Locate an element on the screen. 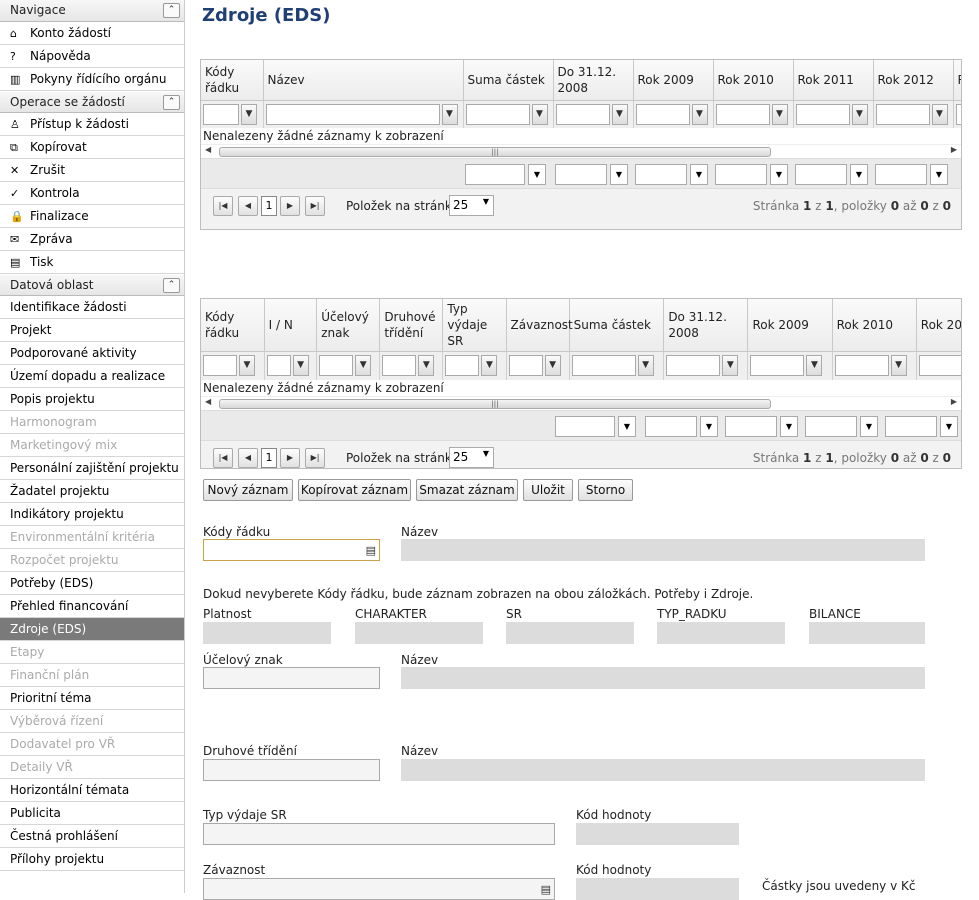  sidebar-item-publicita: Publicita is located at coordinates (92, 813).